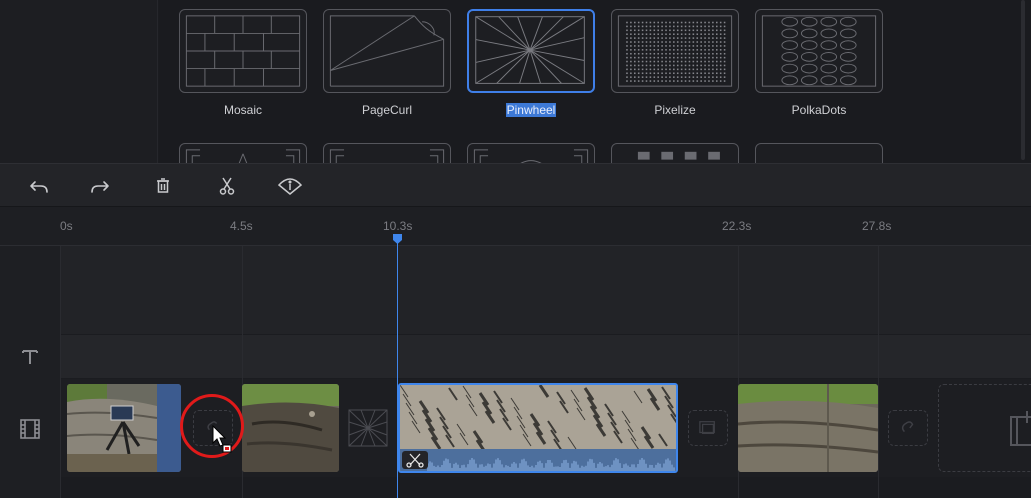 The width and height of the screenshot is (1031, 498). What do you see at coordinates (387, 110) in the screenshot?
I see `transition-label-pagecurl: PageCurl` at bounding box center [387, 110].